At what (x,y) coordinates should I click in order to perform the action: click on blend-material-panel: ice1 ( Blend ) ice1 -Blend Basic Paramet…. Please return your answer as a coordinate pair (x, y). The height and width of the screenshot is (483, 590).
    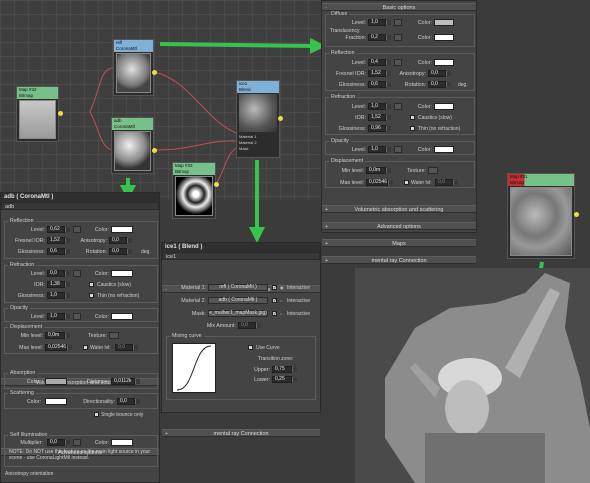
    Looking at the image, I should click on (241, 339).